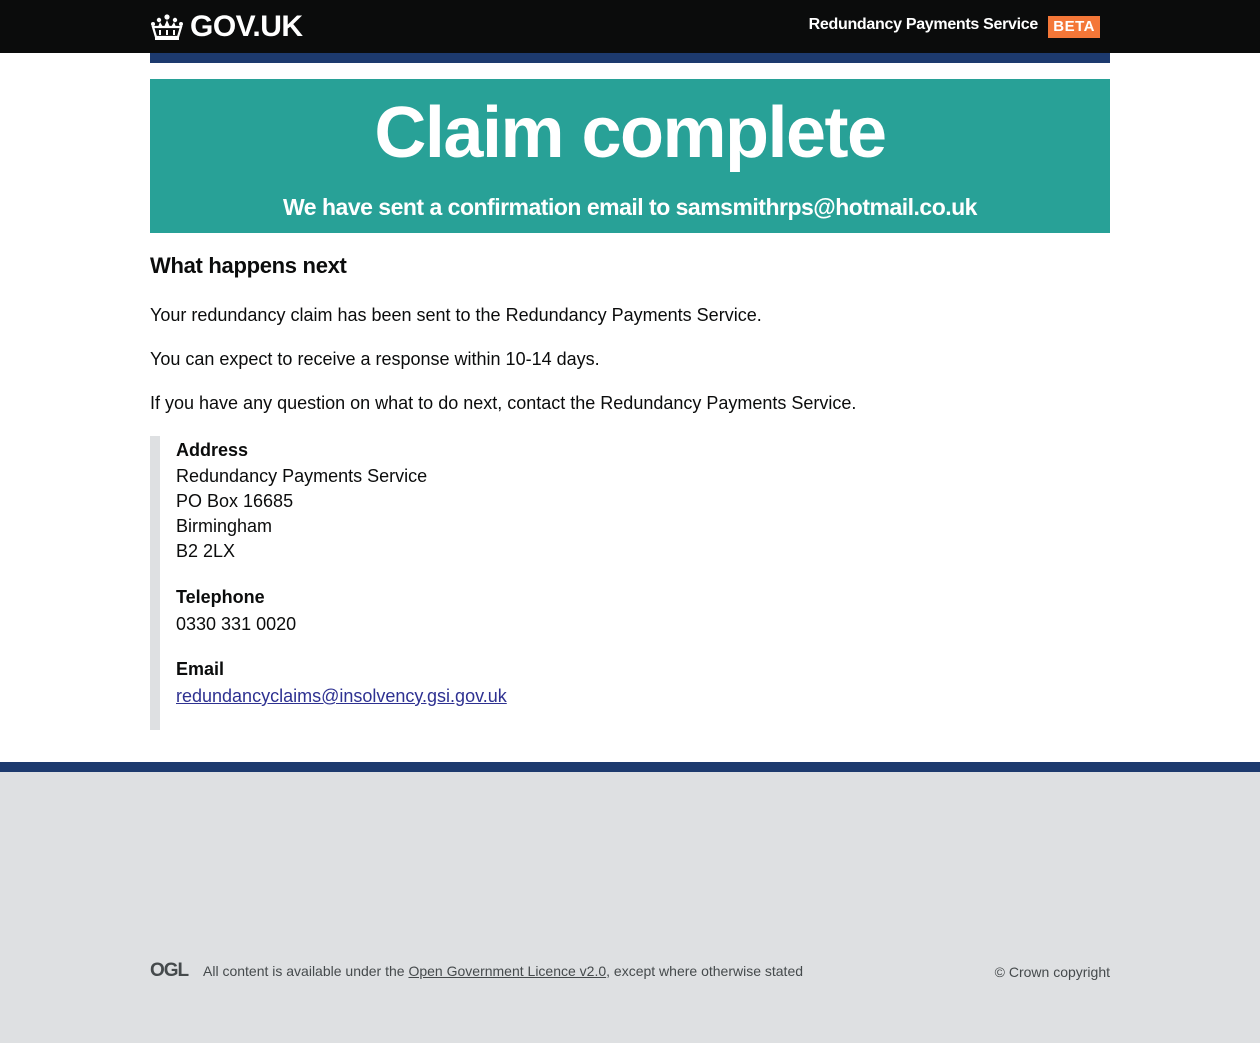 Image resolution: width=1260 pixels, height=1043 pixels. Describe the element at coordinates (246, 26) in the screenshot. I see `govuk-logo-text: GOV.UK` at that location.